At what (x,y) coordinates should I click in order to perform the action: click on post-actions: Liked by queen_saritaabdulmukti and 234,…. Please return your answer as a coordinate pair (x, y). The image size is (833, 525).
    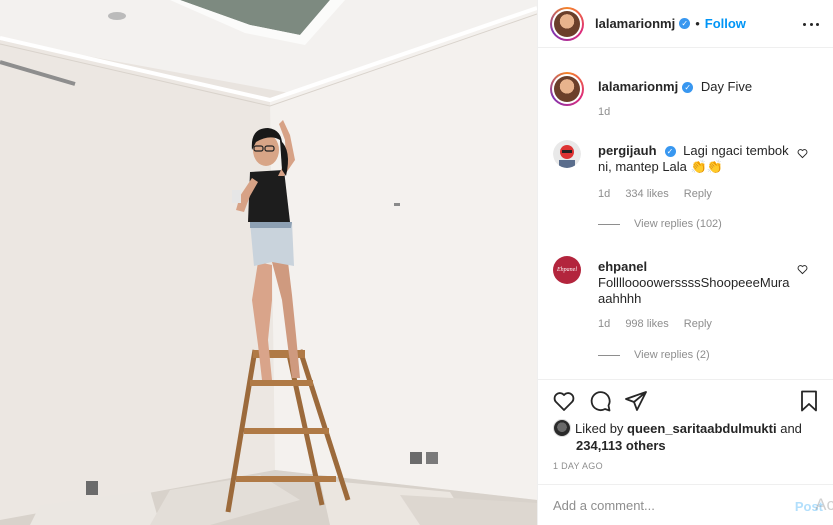
    Looking at the image, I should click on (685, 452).